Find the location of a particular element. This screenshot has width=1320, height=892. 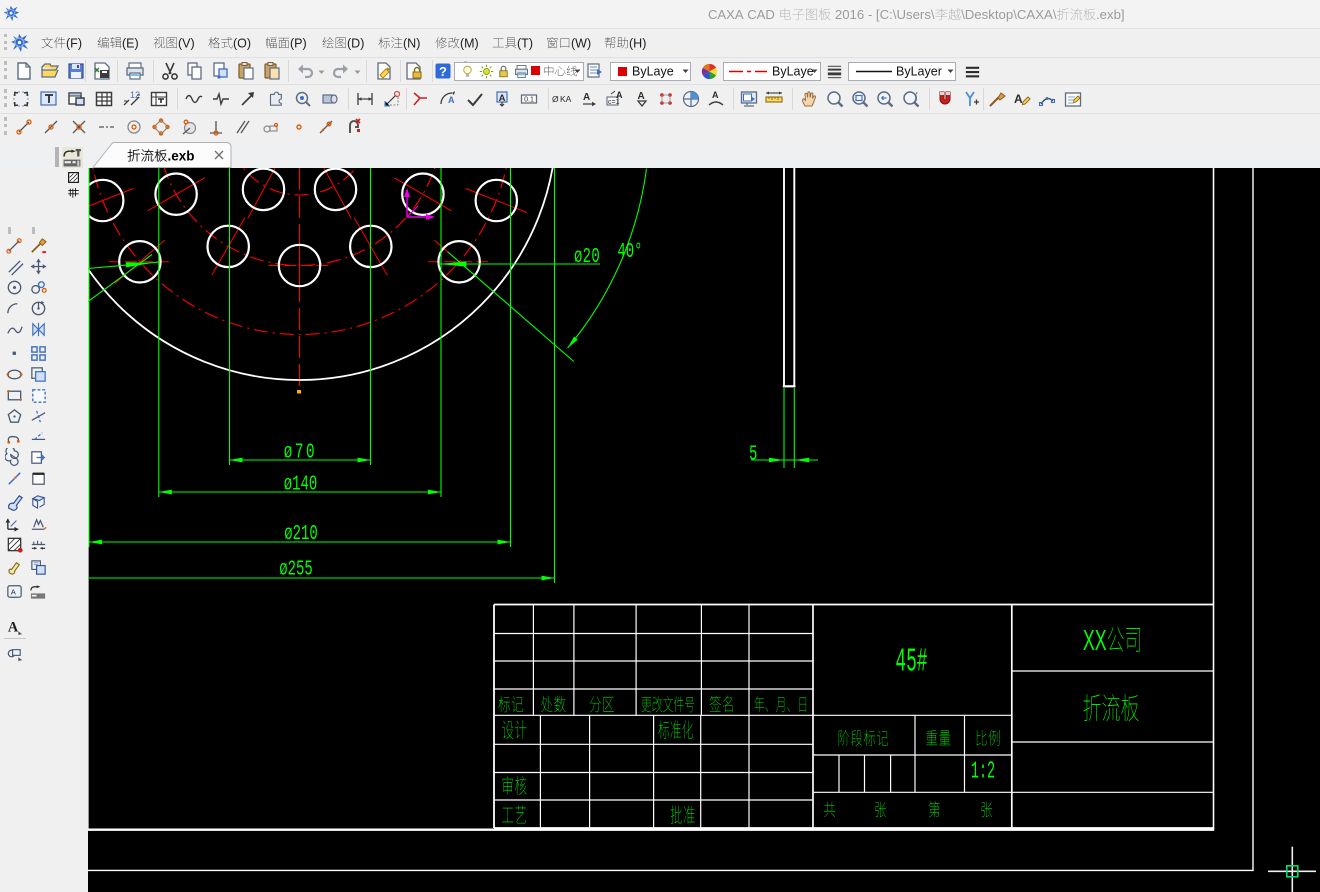

svg-text: (V) is located at coordinates (186, 43).